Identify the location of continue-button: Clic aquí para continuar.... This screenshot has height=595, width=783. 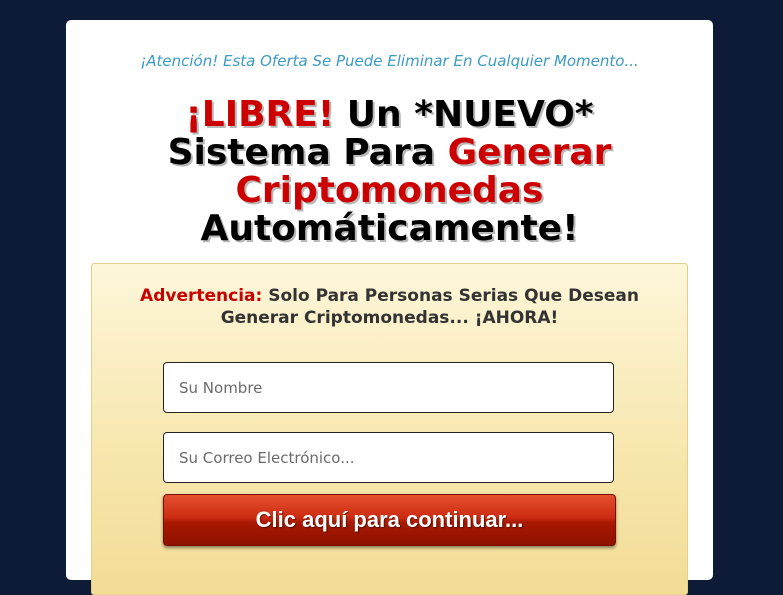
(389, 520).